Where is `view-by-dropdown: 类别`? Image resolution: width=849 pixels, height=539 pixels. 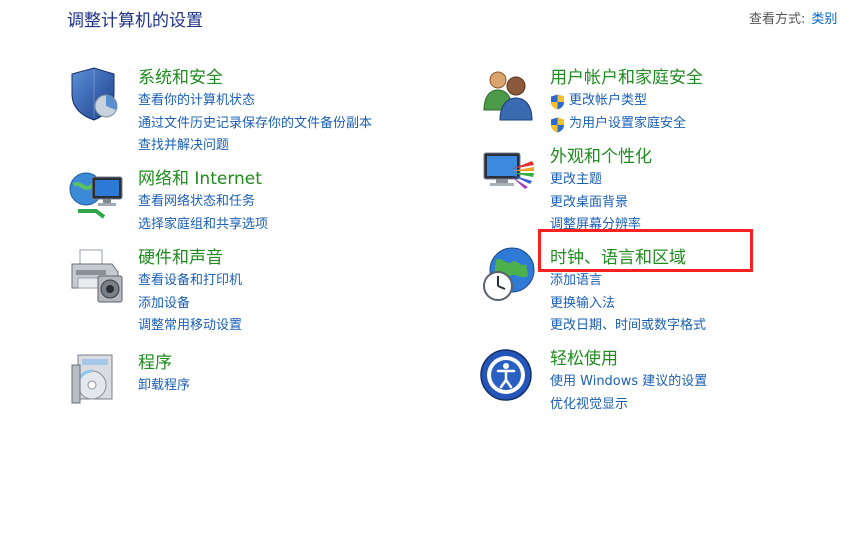 view-by-dropdown: 类别 is located at coordinates (824, 19).